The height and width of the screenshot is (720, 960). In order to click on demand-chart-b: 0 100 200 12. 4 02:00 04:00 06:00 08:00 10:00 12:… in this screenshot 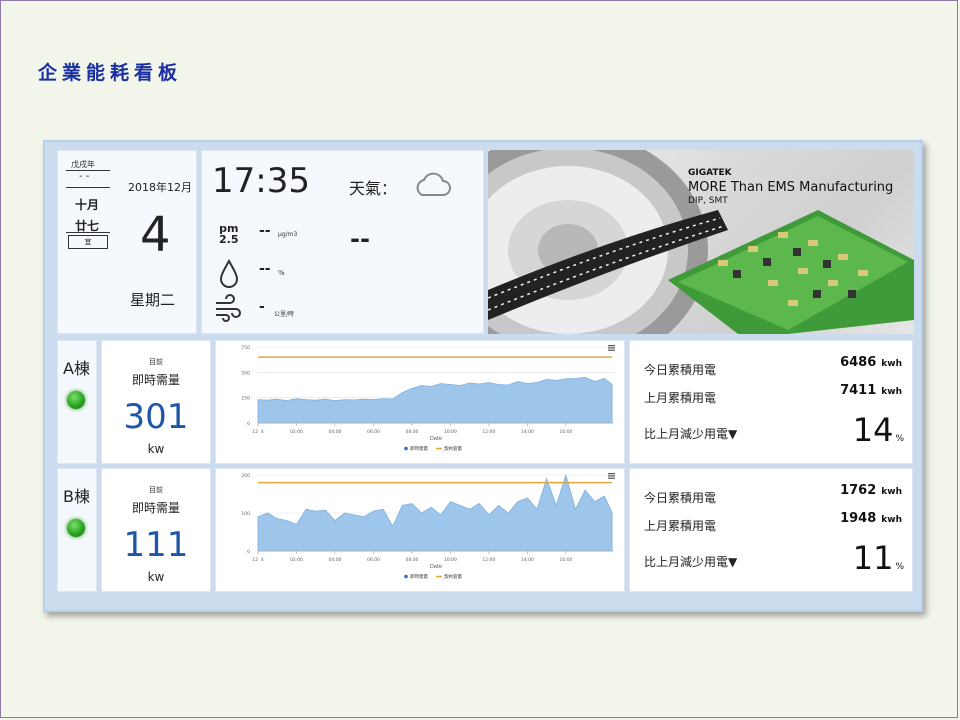, I will do `click(428, 526)`.